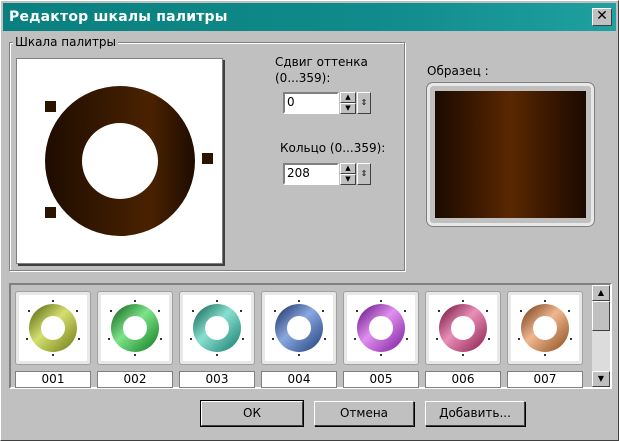 The image size is (619, 441). What do you see at coordinates (602, 17) in the screenshot?
I see `close-button: ✕` at bounding box center [602, 17].